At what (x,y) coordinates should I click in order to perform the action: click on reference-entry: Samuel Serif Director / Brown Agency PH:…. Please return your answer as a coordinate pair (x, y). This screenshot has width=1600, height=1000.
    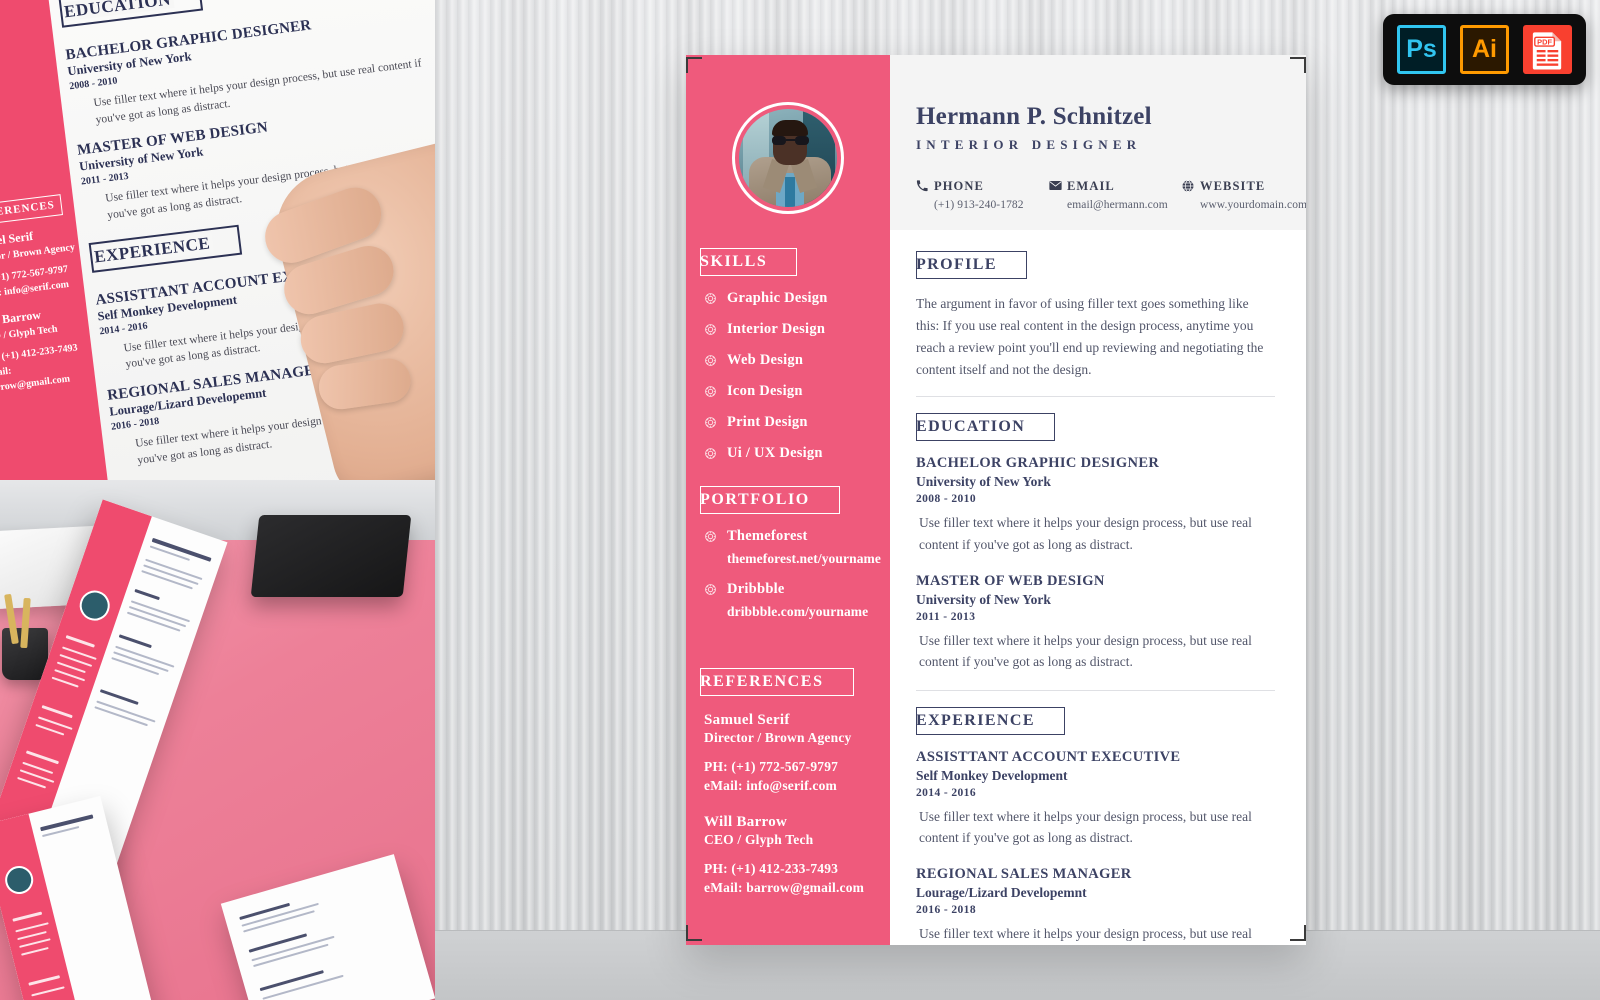
    Looking at the image, I should click on (789, 753).